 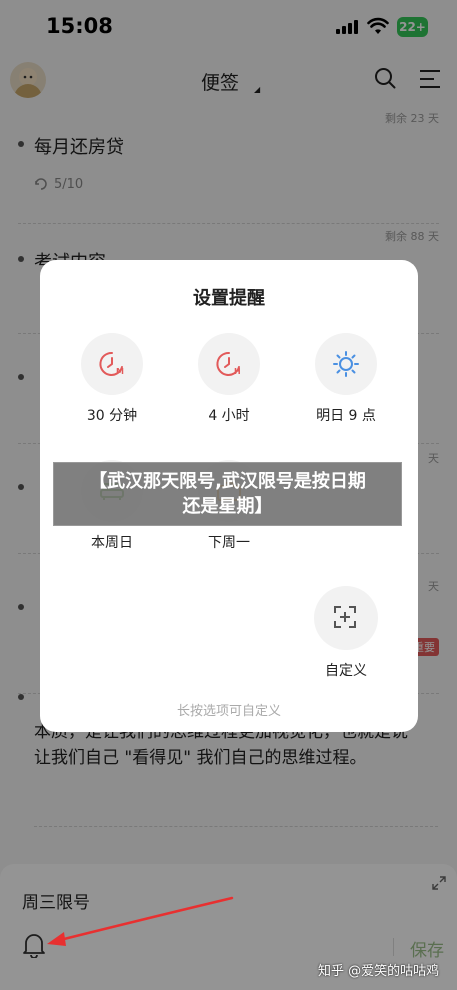 What do you see at coordinates (379, 971) in the screenshot?
I see `watermark: 知乎 @爱笑的咕咕鸡` at bounding box center [379, 971].